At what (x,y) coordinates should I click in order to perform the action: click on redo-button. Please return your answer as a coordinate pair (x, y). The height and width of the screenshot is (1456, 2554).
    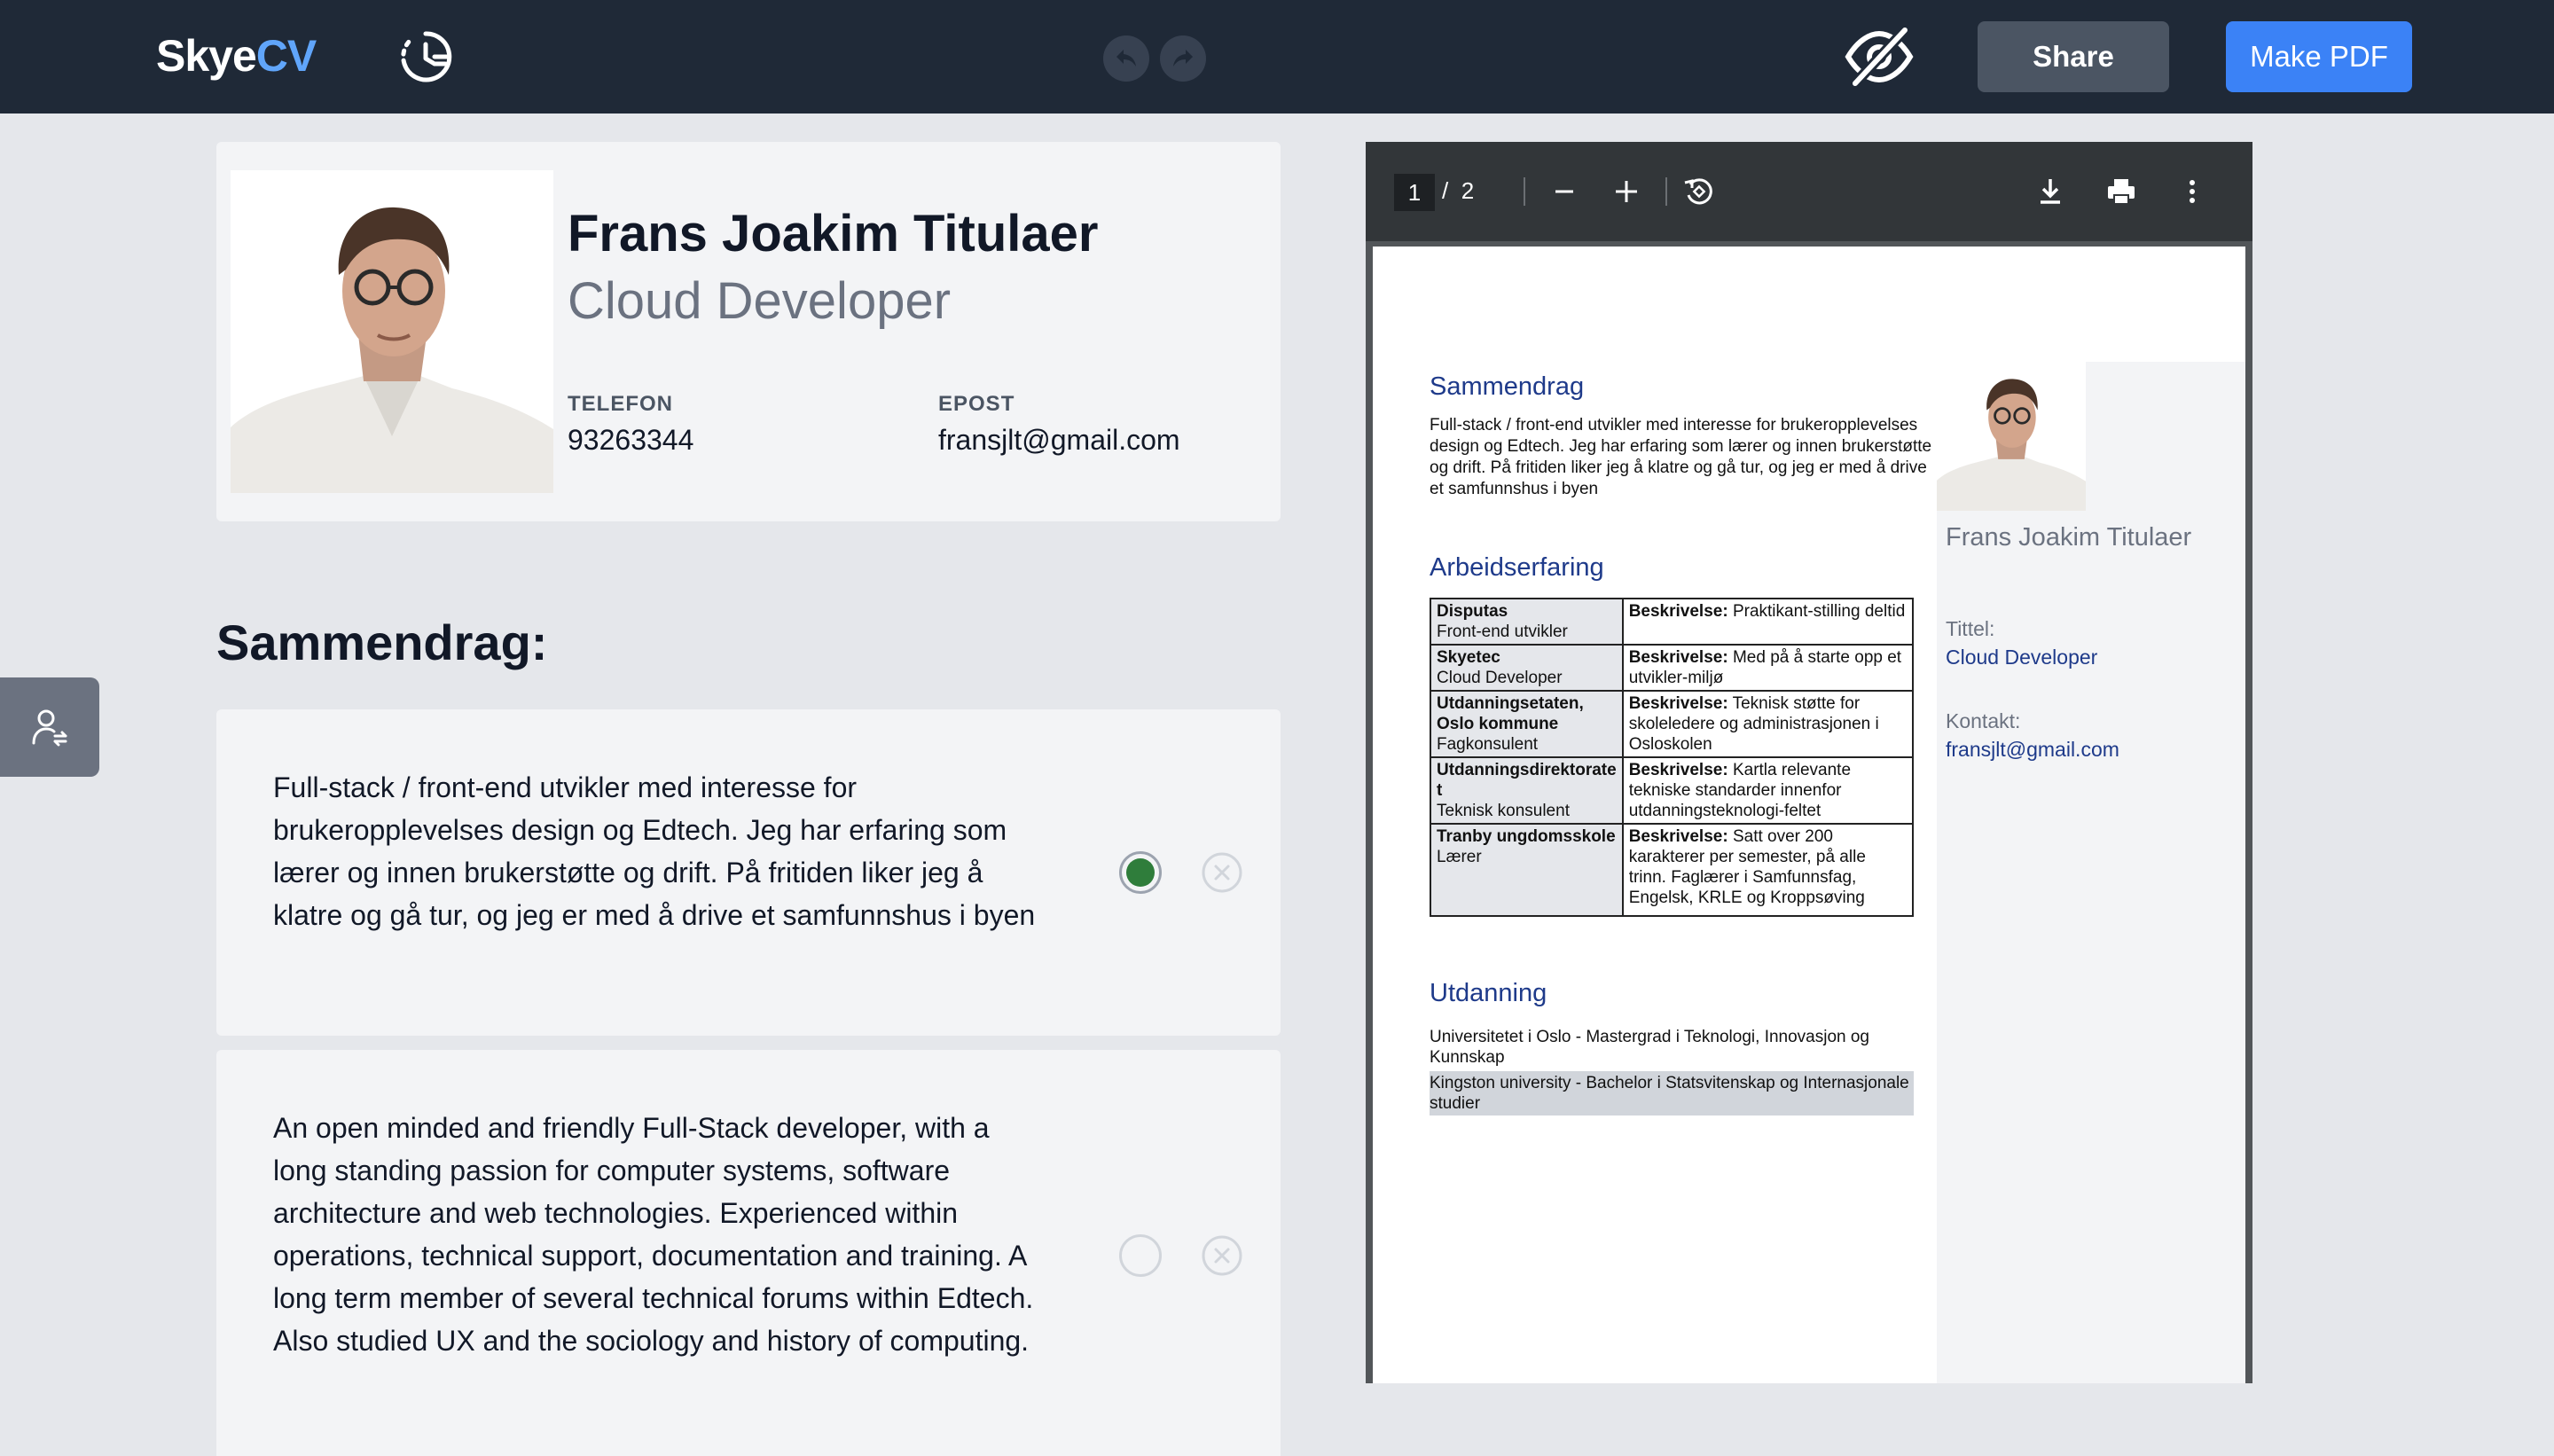
    Looking at the image, I should click on (1183, 58).